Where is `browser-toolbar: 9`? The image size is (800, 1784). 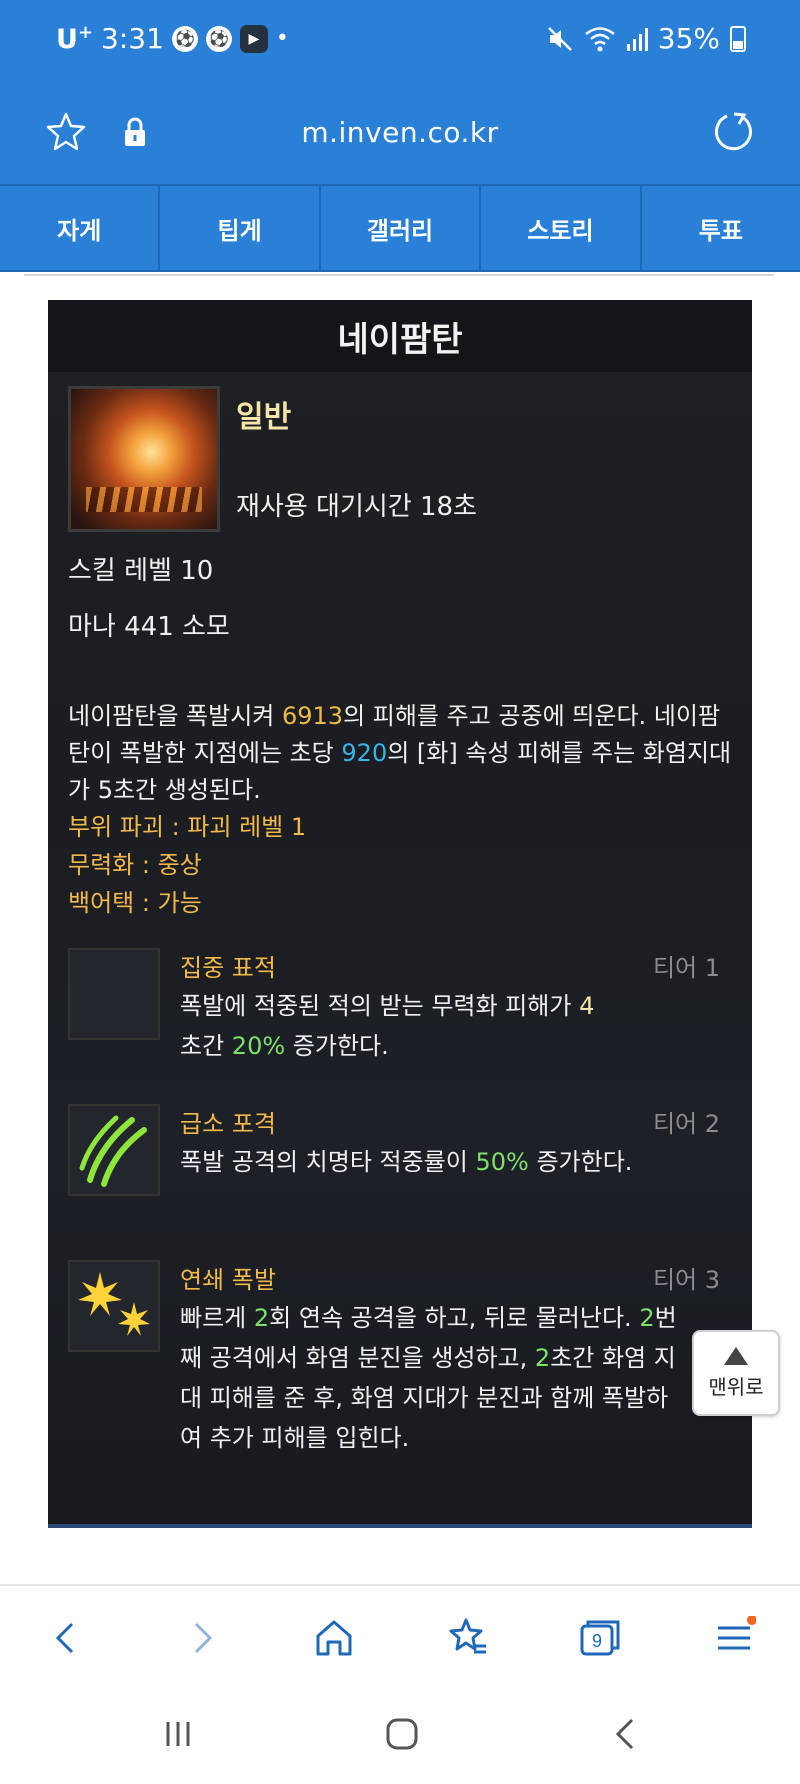 browser-toolbar: 9 is located at coordinates (400, 1634).